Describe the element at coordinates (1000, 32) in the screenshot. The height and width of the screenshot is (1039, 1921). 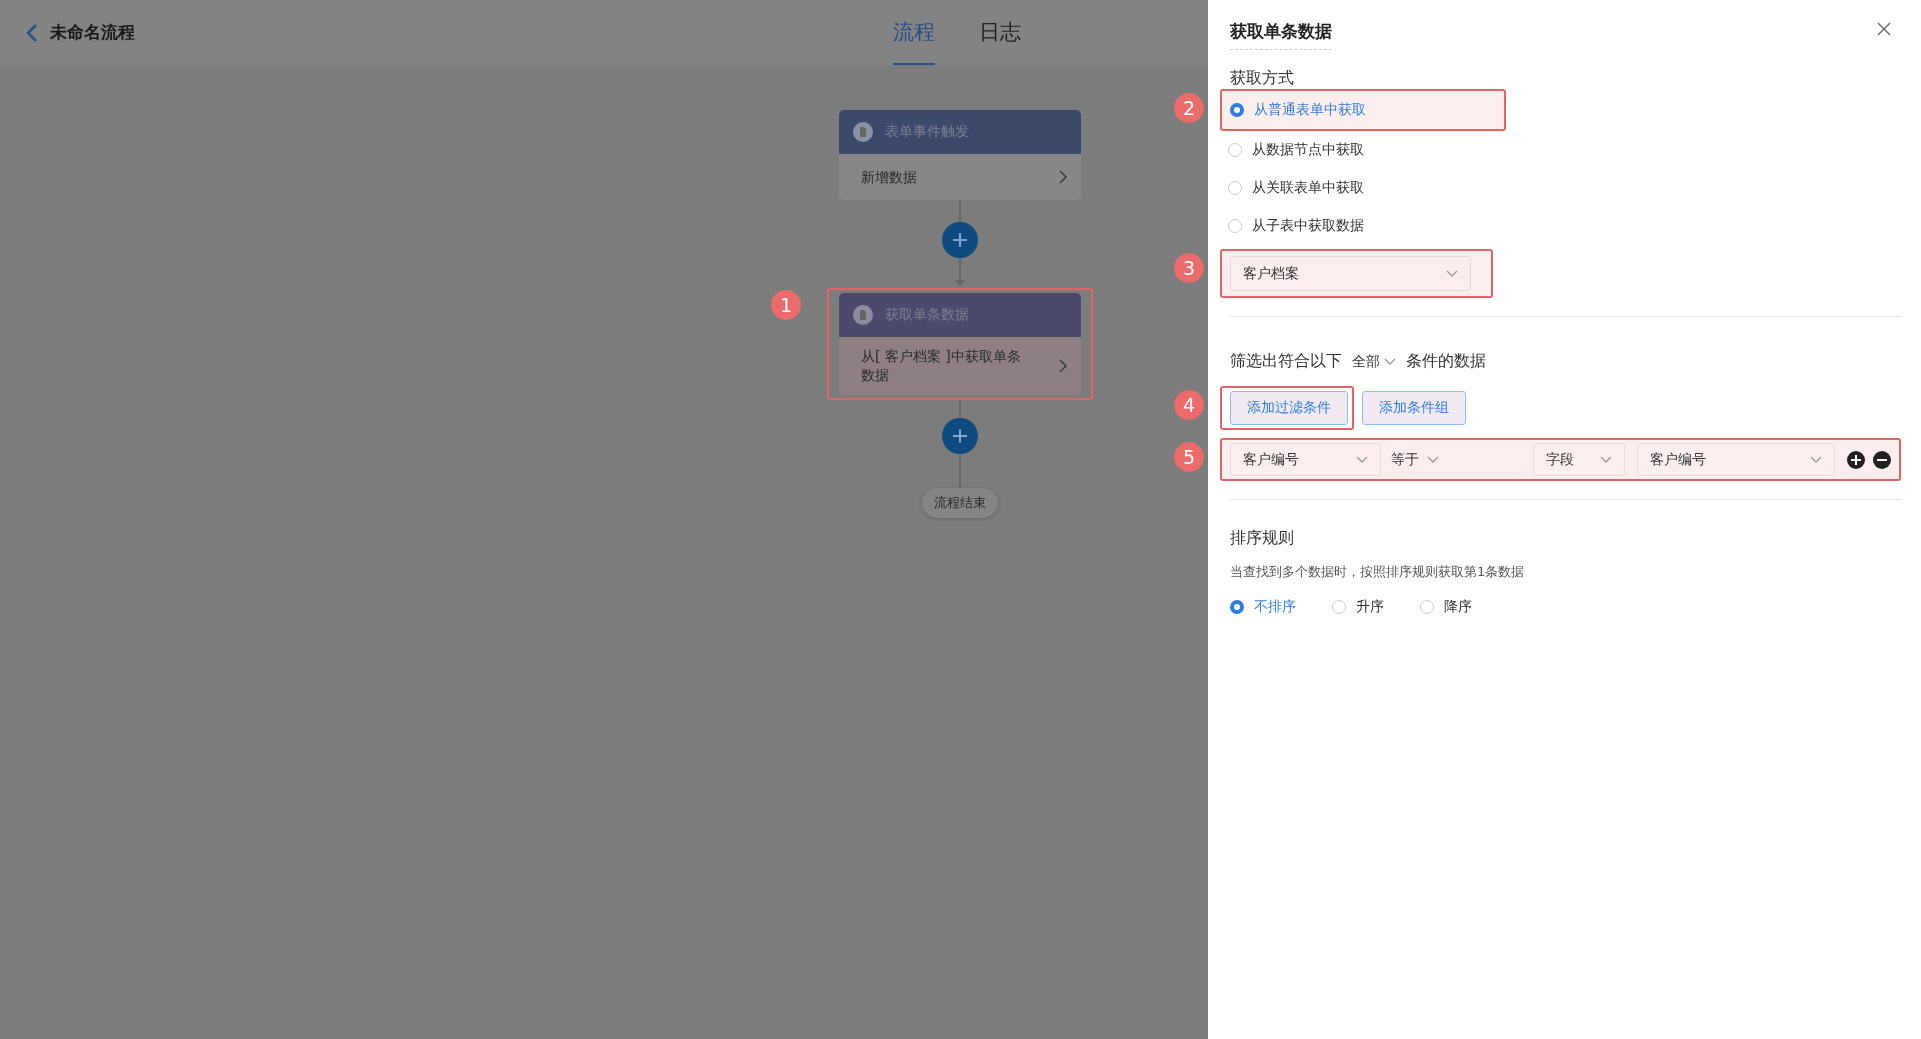
I see `tab: 日志` at that location.